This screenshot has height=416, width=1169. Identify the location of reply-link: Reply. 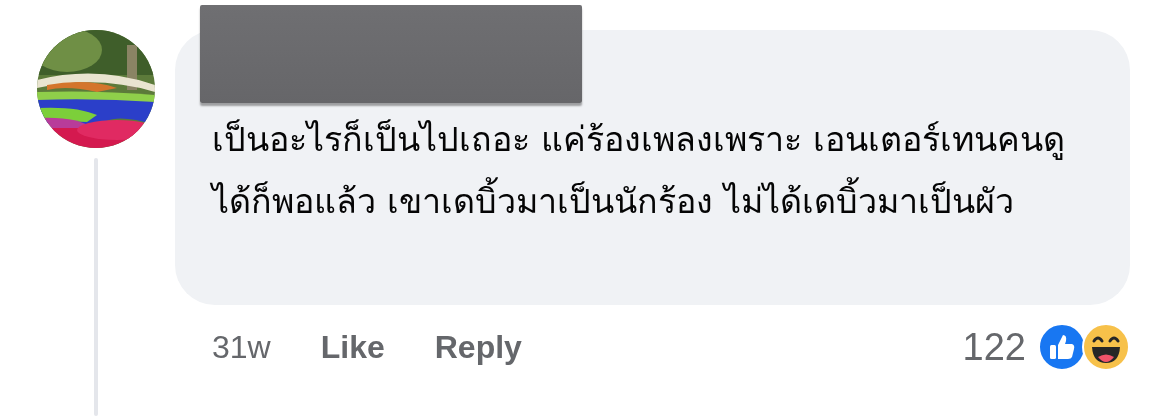
(478, 347).